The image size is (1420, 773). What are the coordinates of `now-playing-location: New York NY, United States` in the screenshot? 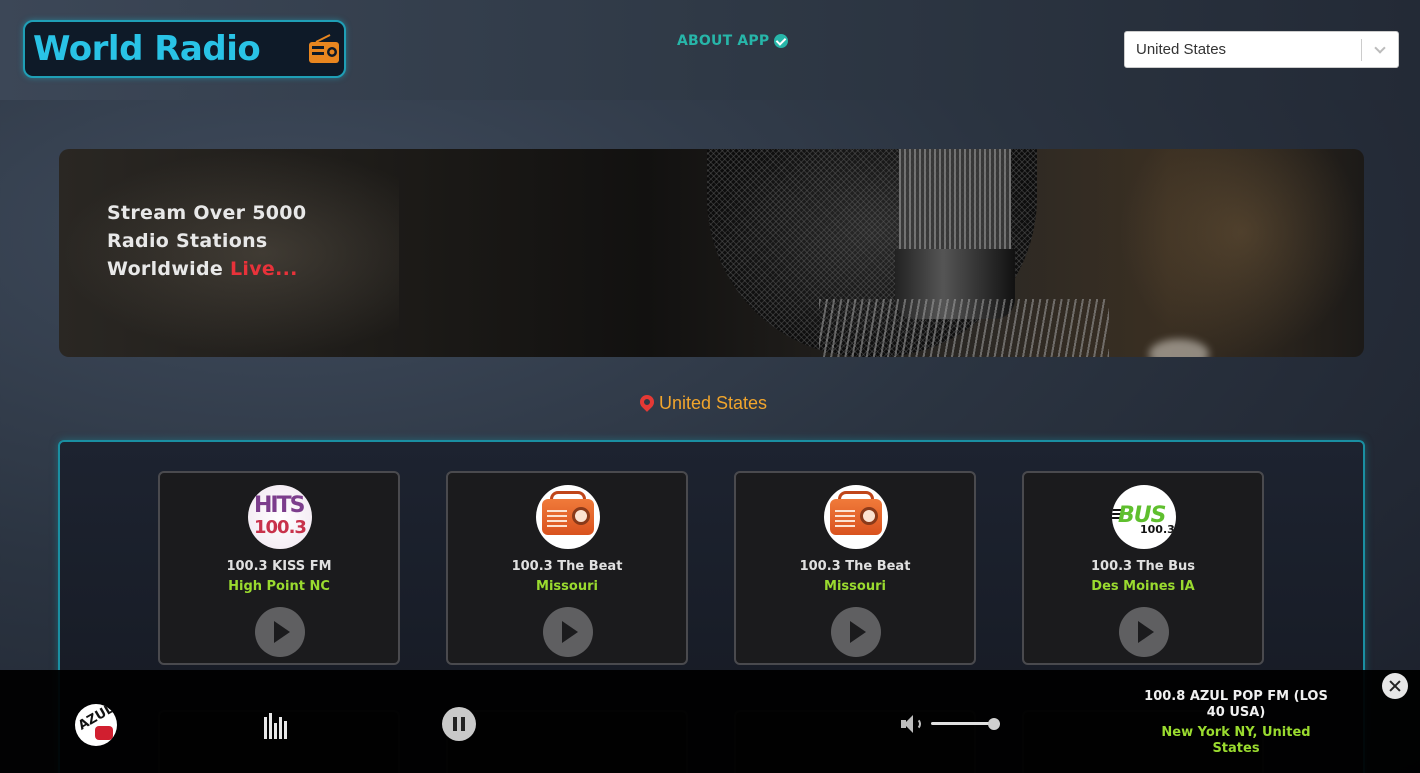 It's located at (1236, 740).